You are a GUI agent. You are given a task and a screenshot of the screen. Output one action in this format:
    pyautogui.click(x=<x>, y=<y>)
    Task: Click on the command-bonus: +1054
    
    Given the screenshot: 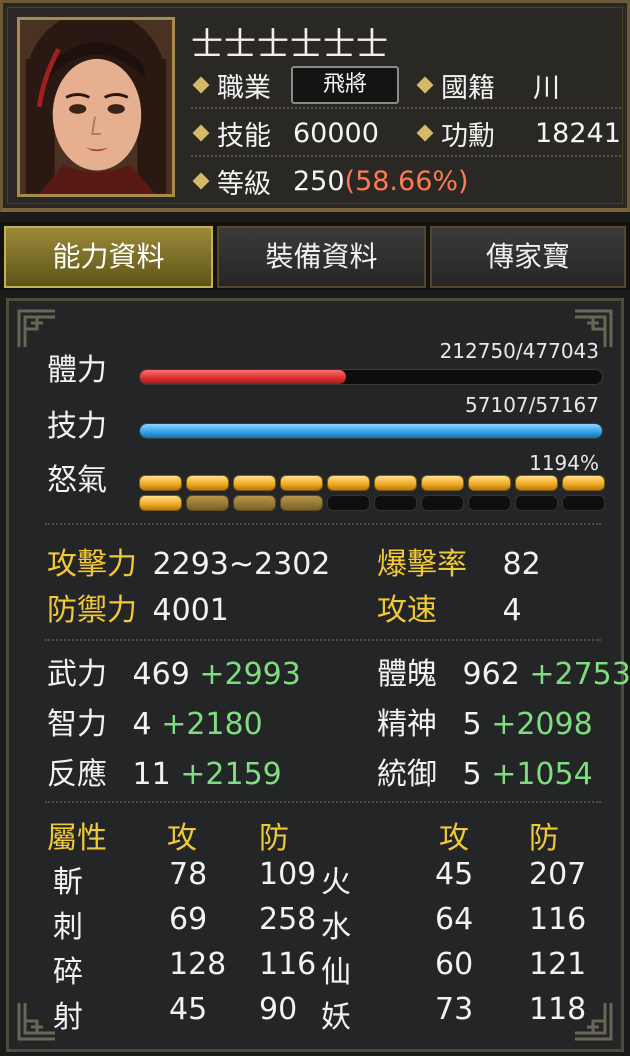 What is the action you would take?
    pyautogui.click(x=542, y=774)
    